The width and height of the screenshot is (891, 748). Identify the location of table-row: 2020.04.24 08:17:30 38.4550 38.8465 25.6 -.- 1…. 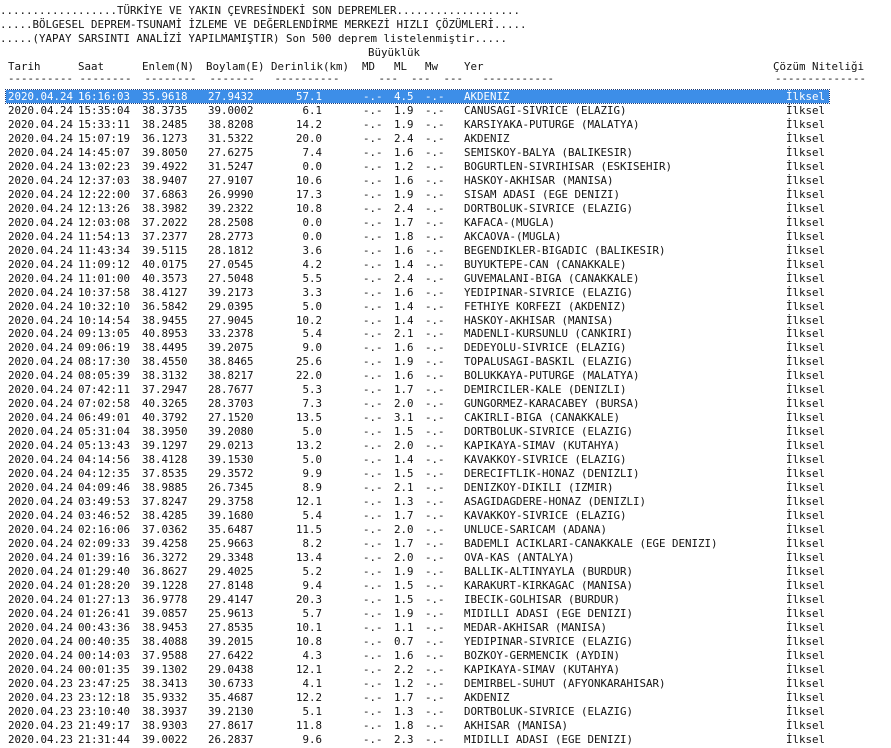
(445, 362).